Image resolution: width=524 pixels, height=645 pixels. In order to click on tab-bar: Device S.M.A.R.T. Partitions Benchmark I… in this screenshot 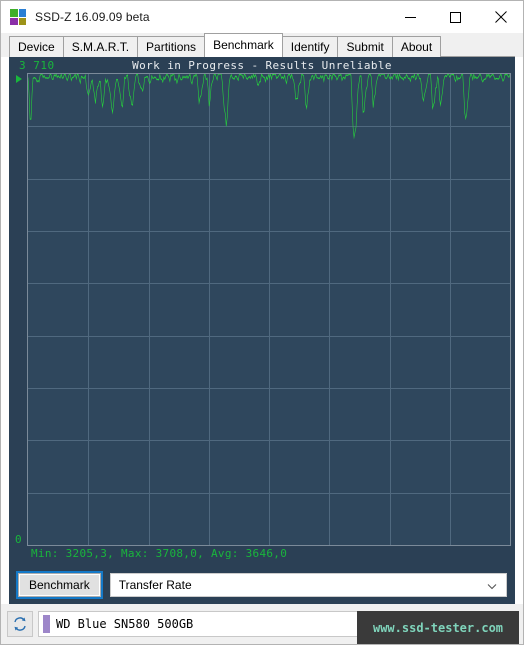, I will do `click(262, 45)`.